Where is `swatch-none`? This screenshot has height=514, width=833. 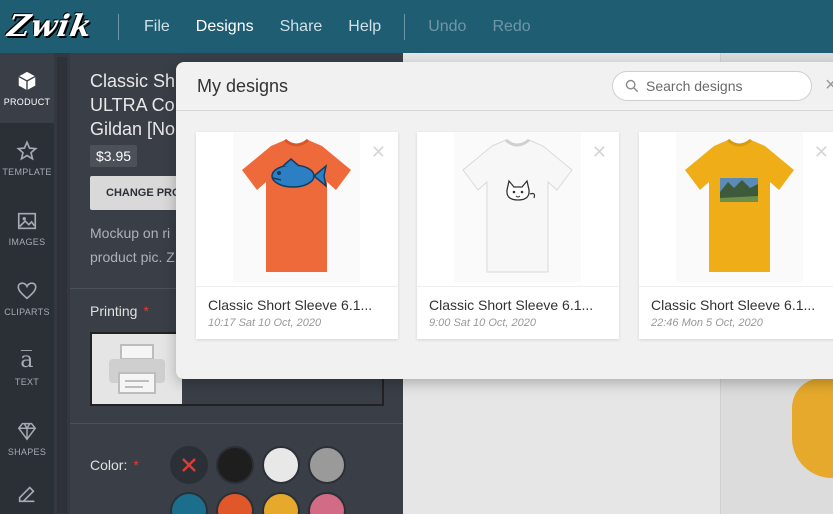
swatch-none is located at coordinates (189, 465).